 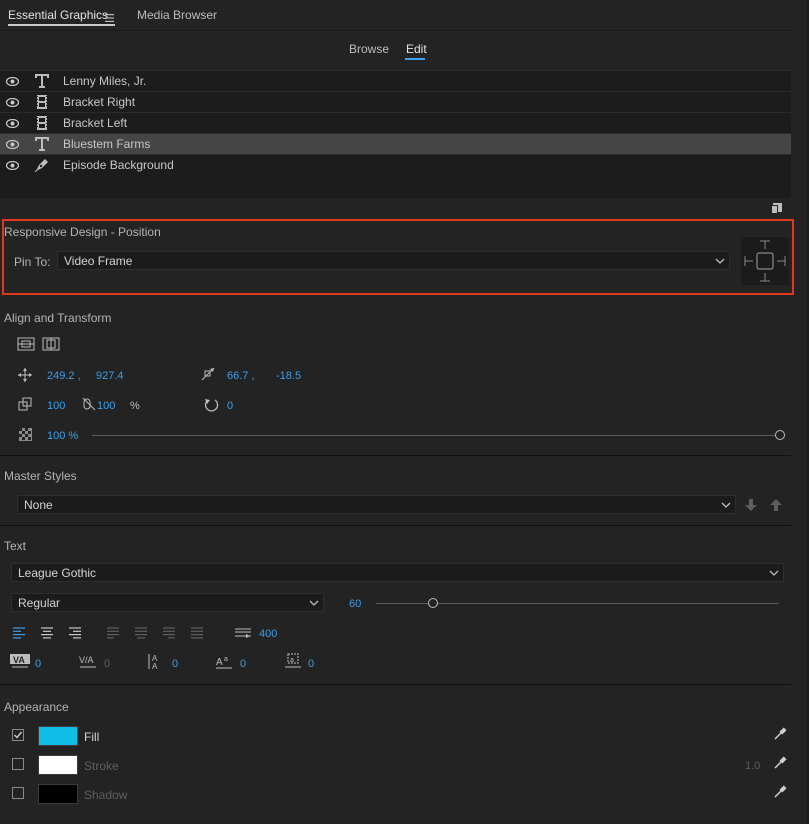 What do you see at coordinates (752, 766) in the screenshot?
I see `stroke-width-value: 1.0` at bounding box center [752, 766].